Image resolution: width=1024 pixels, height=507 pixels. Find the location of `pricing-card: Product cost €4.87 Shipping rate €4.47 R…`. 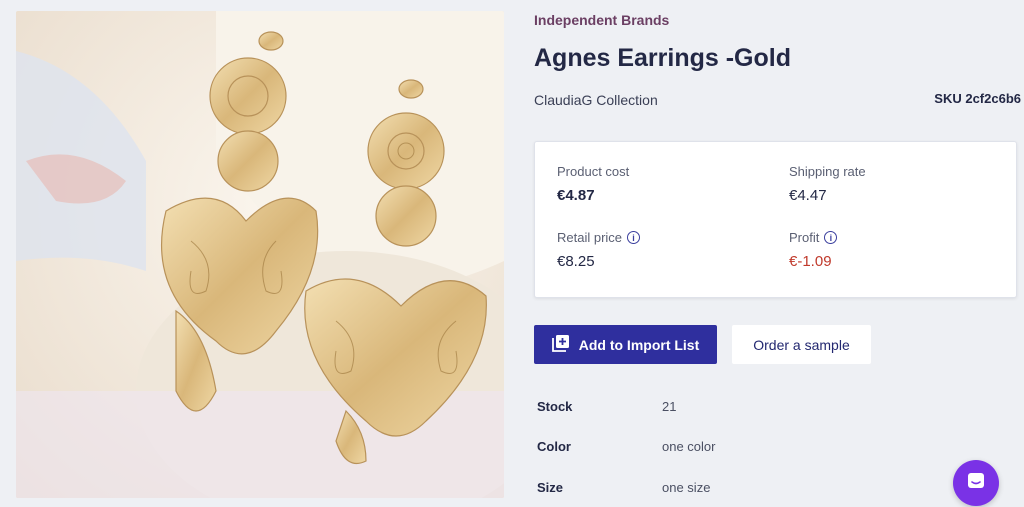

pricing-card: Product cost €4.87 Shipping rate €4.47 R… is located at coordinates (775, 219).